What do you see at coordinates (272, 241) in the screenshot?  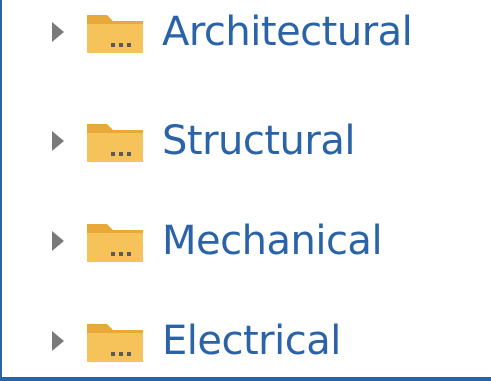 I see `tree-item-label: Mechanical` at bounding box center [272, 241].